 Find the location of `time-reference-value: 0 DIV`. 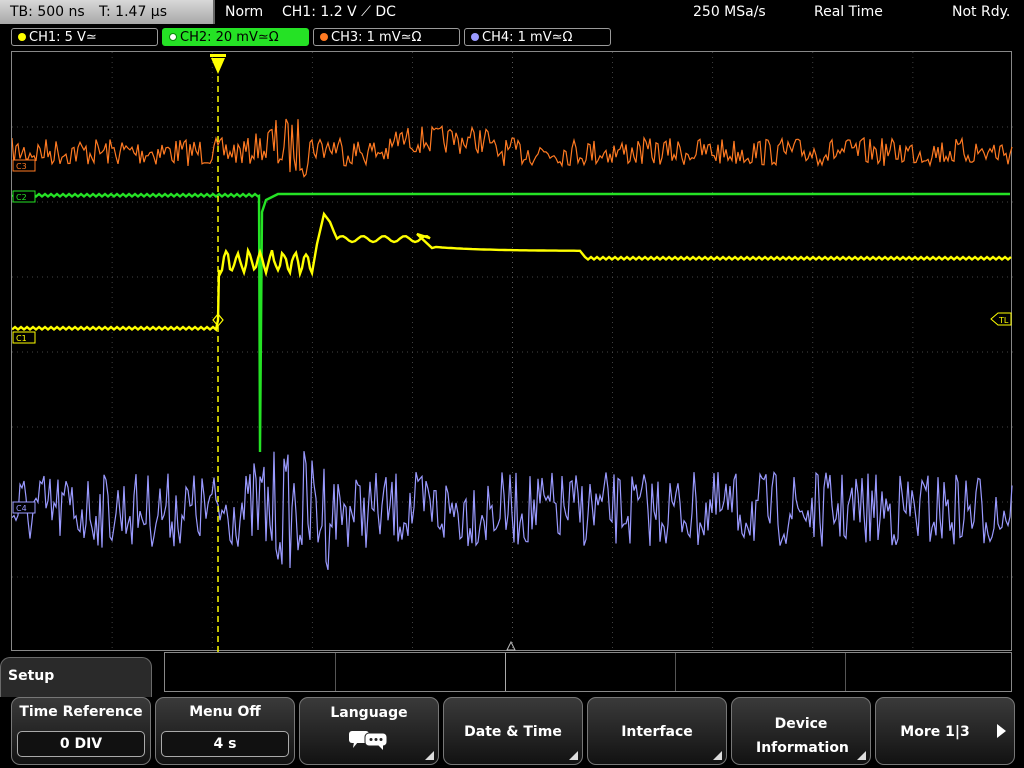

time-reference-value: 0 DIV is located at coordinates (81, 744).